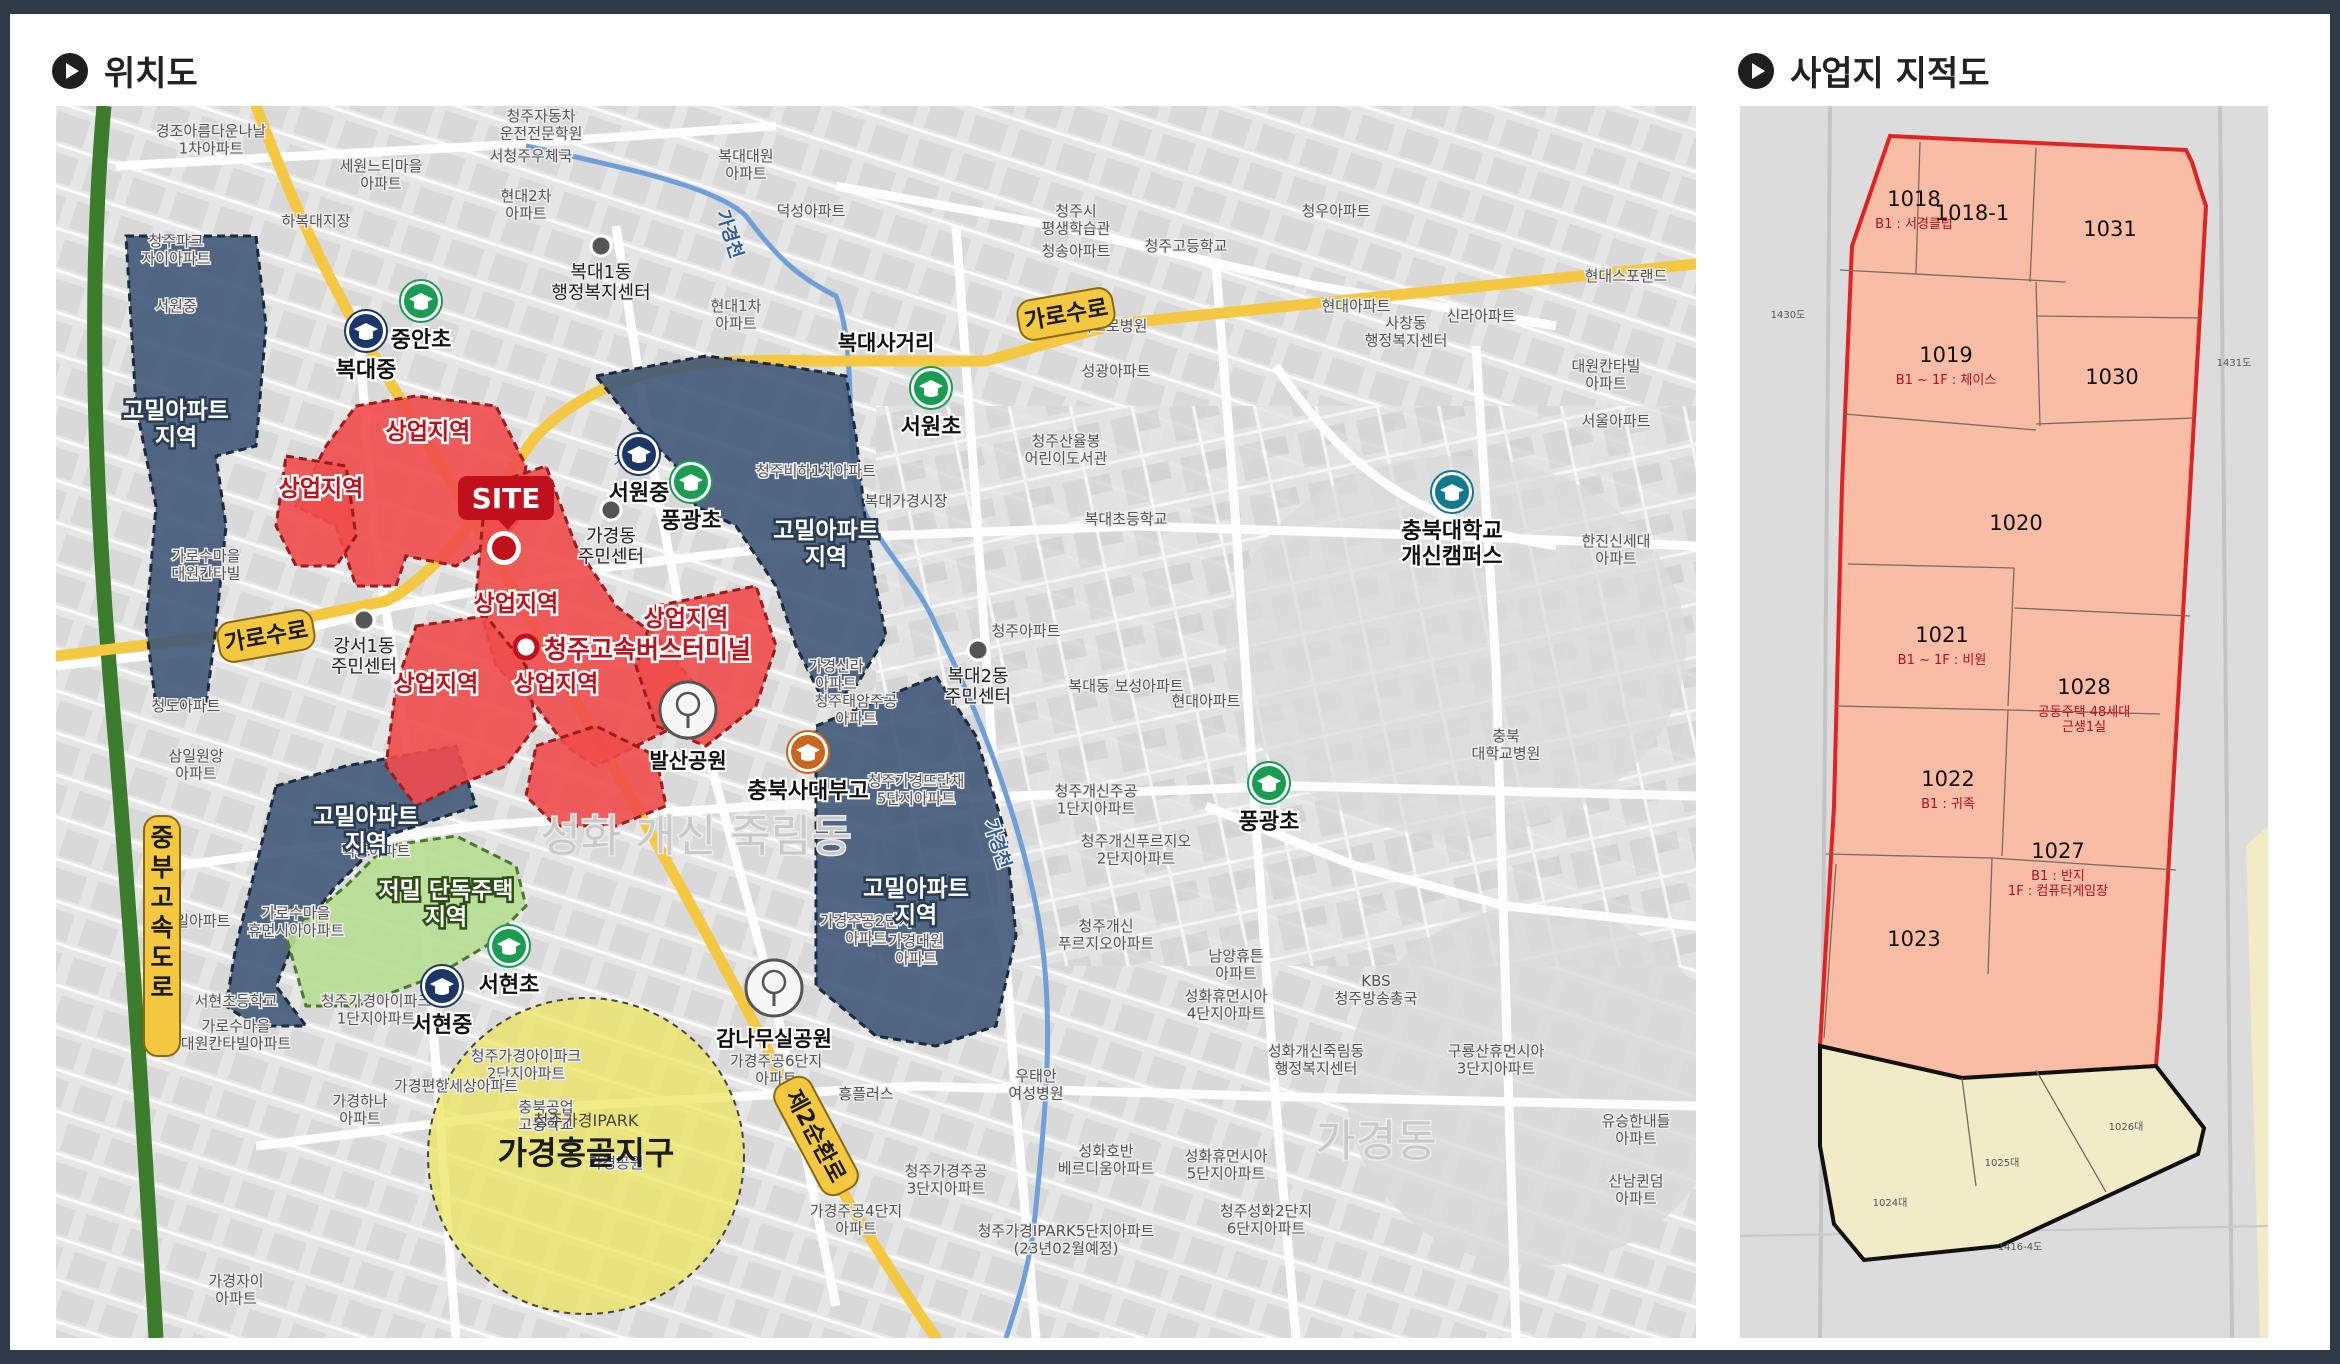 The width and height of the screenshot is (2340, 1364). Describe the element at coordinates (835, 674) in the screenshot. I see `map-background-label: 가경신라 아파트` at that location.